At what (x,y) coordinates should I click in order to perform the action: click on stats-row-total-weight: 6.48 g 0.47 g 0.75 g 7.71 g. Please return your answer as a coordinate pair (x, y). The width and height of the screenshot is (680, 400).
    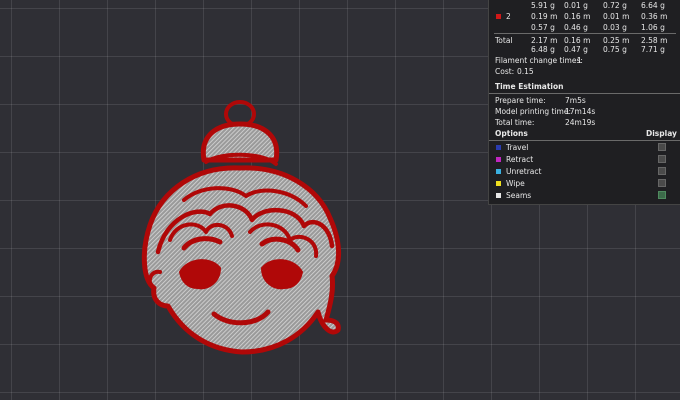
    Looking at the image, I should click on (584, 49).